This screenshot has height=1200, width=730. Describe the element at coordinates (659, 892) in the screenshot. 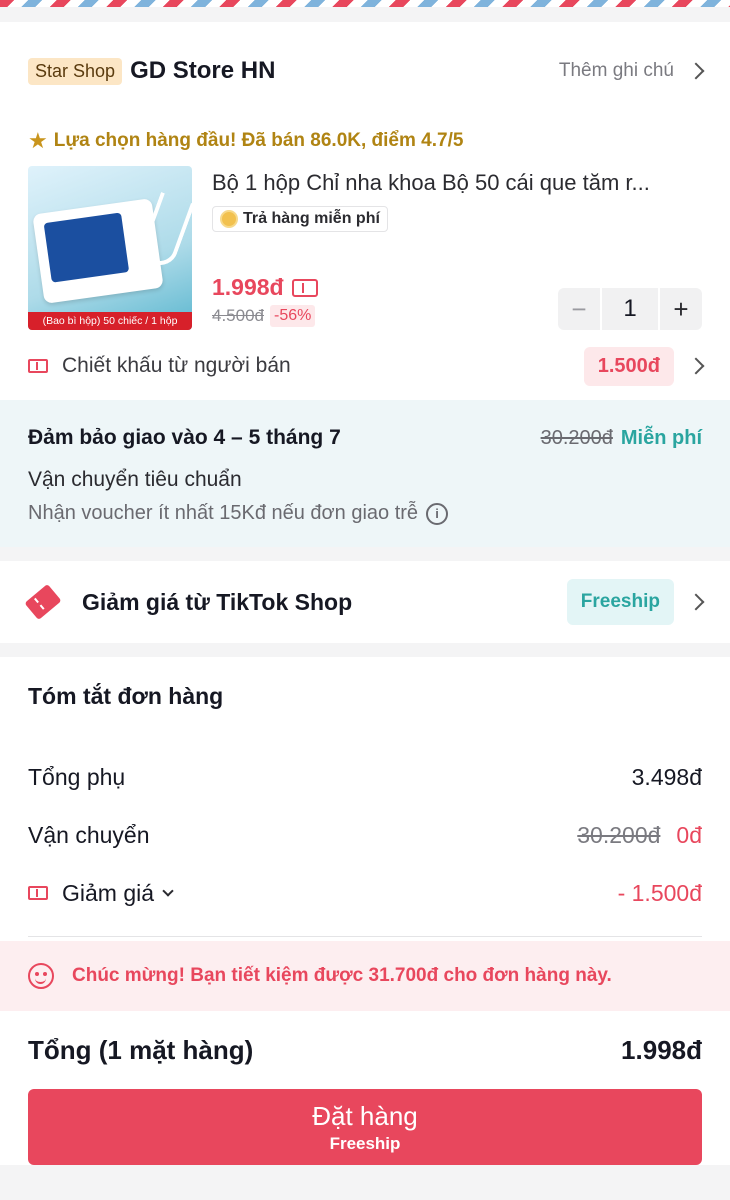

I see `discount-value: - 1.500đ` at that location.